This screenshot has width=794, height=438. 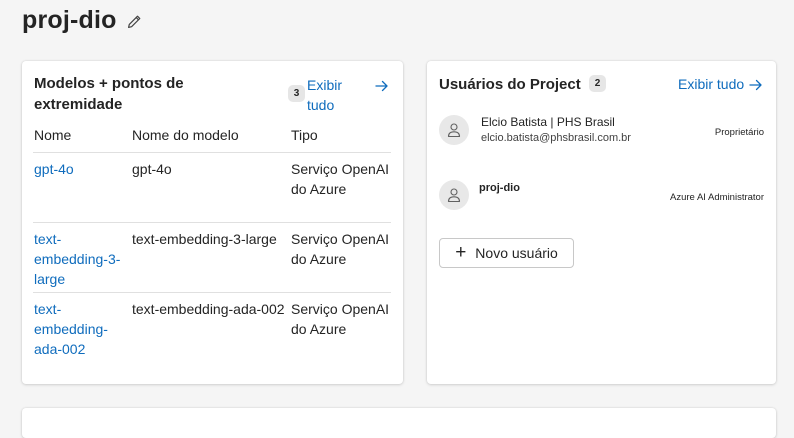 What do you see at coordinates (52, 135) in the screenshot?
I see `column-header-name: Nome` at bounding box center [52, 135].